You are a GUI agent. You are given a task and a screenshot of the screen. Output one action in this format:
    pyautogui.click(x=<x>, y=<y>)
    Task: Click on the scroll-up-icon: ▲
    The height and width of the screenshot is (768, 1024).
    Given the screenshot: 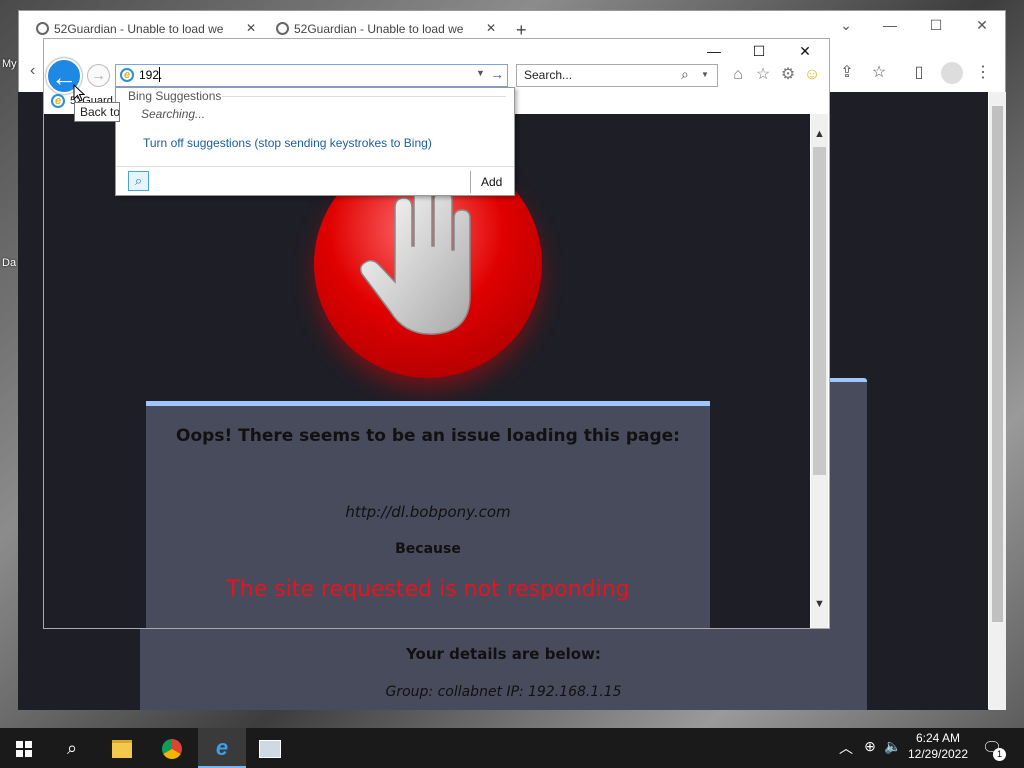 What is the action you would take?
    pyautogui.click(x=819, y=136)
    